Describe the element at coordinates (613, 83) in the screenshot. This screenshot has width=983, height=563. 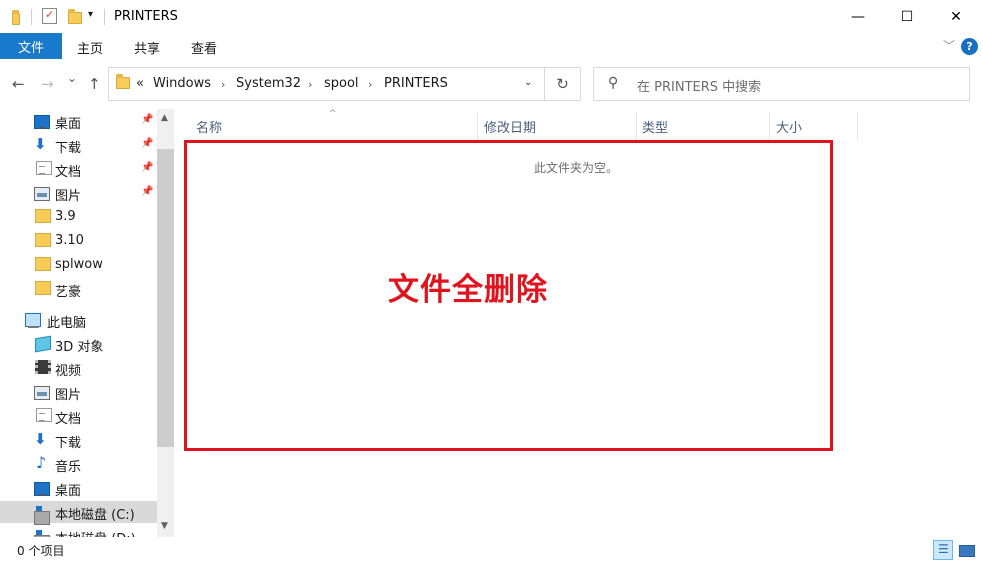
I see `search-icon: ⚲` at that location.